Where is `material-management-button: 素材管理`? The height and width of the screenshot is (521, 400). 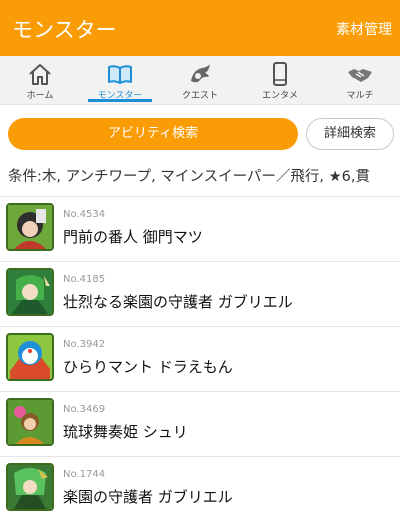 material-management-button: 素材管理 is located at coordinates (364, 29).